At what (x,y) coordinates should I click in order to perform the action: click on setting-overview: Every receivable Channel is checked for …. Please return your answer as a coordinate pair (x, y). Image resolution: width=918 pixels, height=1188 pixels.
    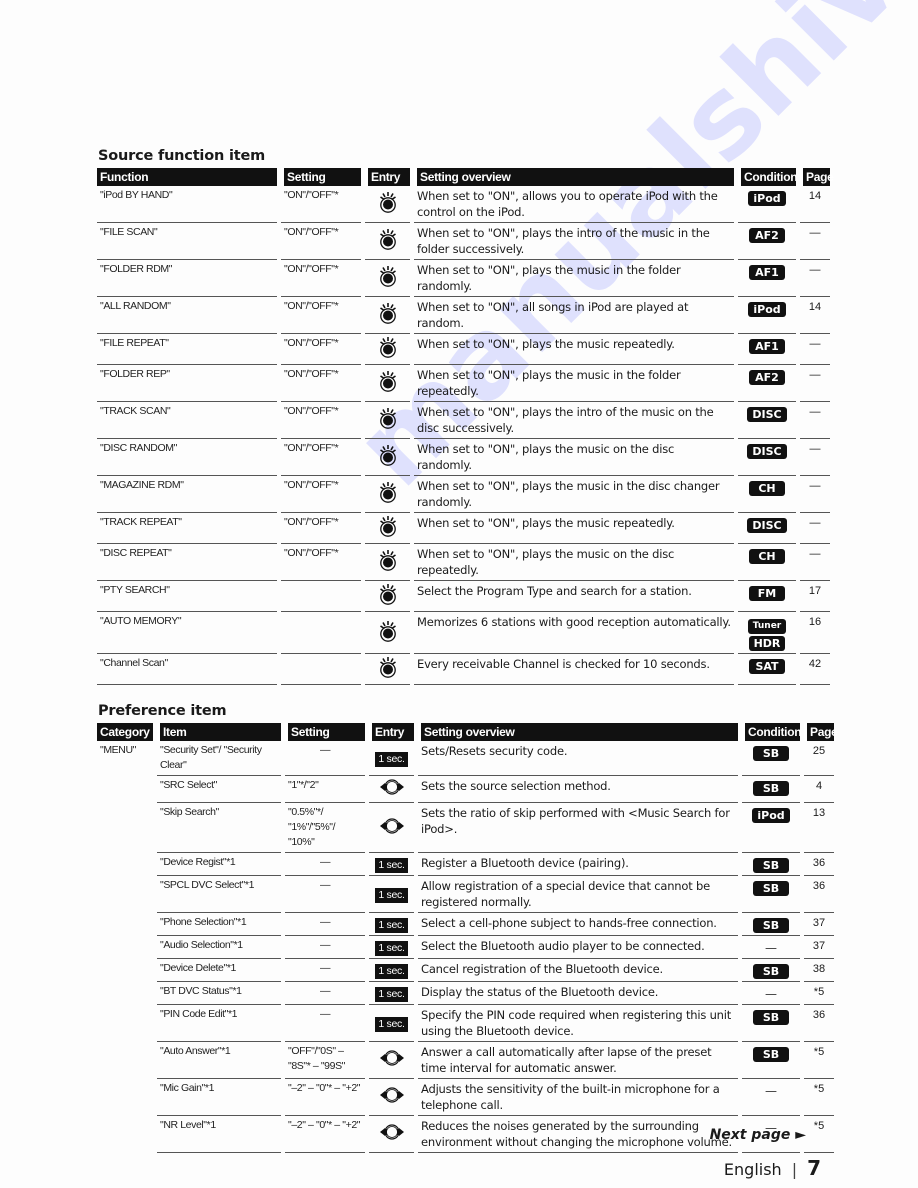
    Looking at the image, I should click on (574, 669).